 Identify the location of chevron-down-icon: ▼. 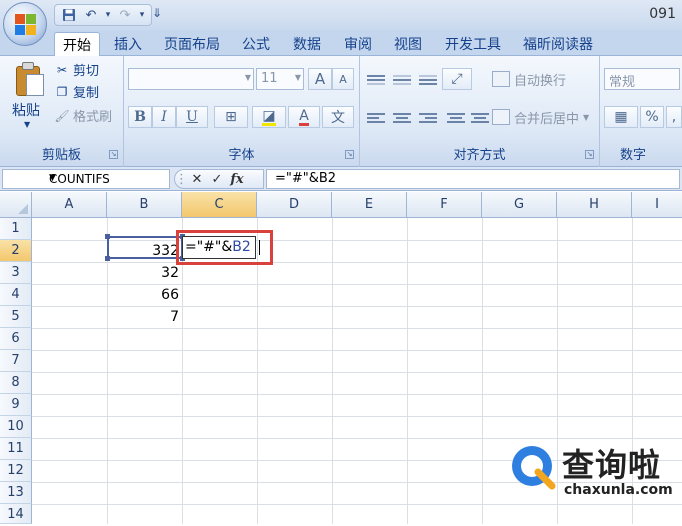
(107, 178).